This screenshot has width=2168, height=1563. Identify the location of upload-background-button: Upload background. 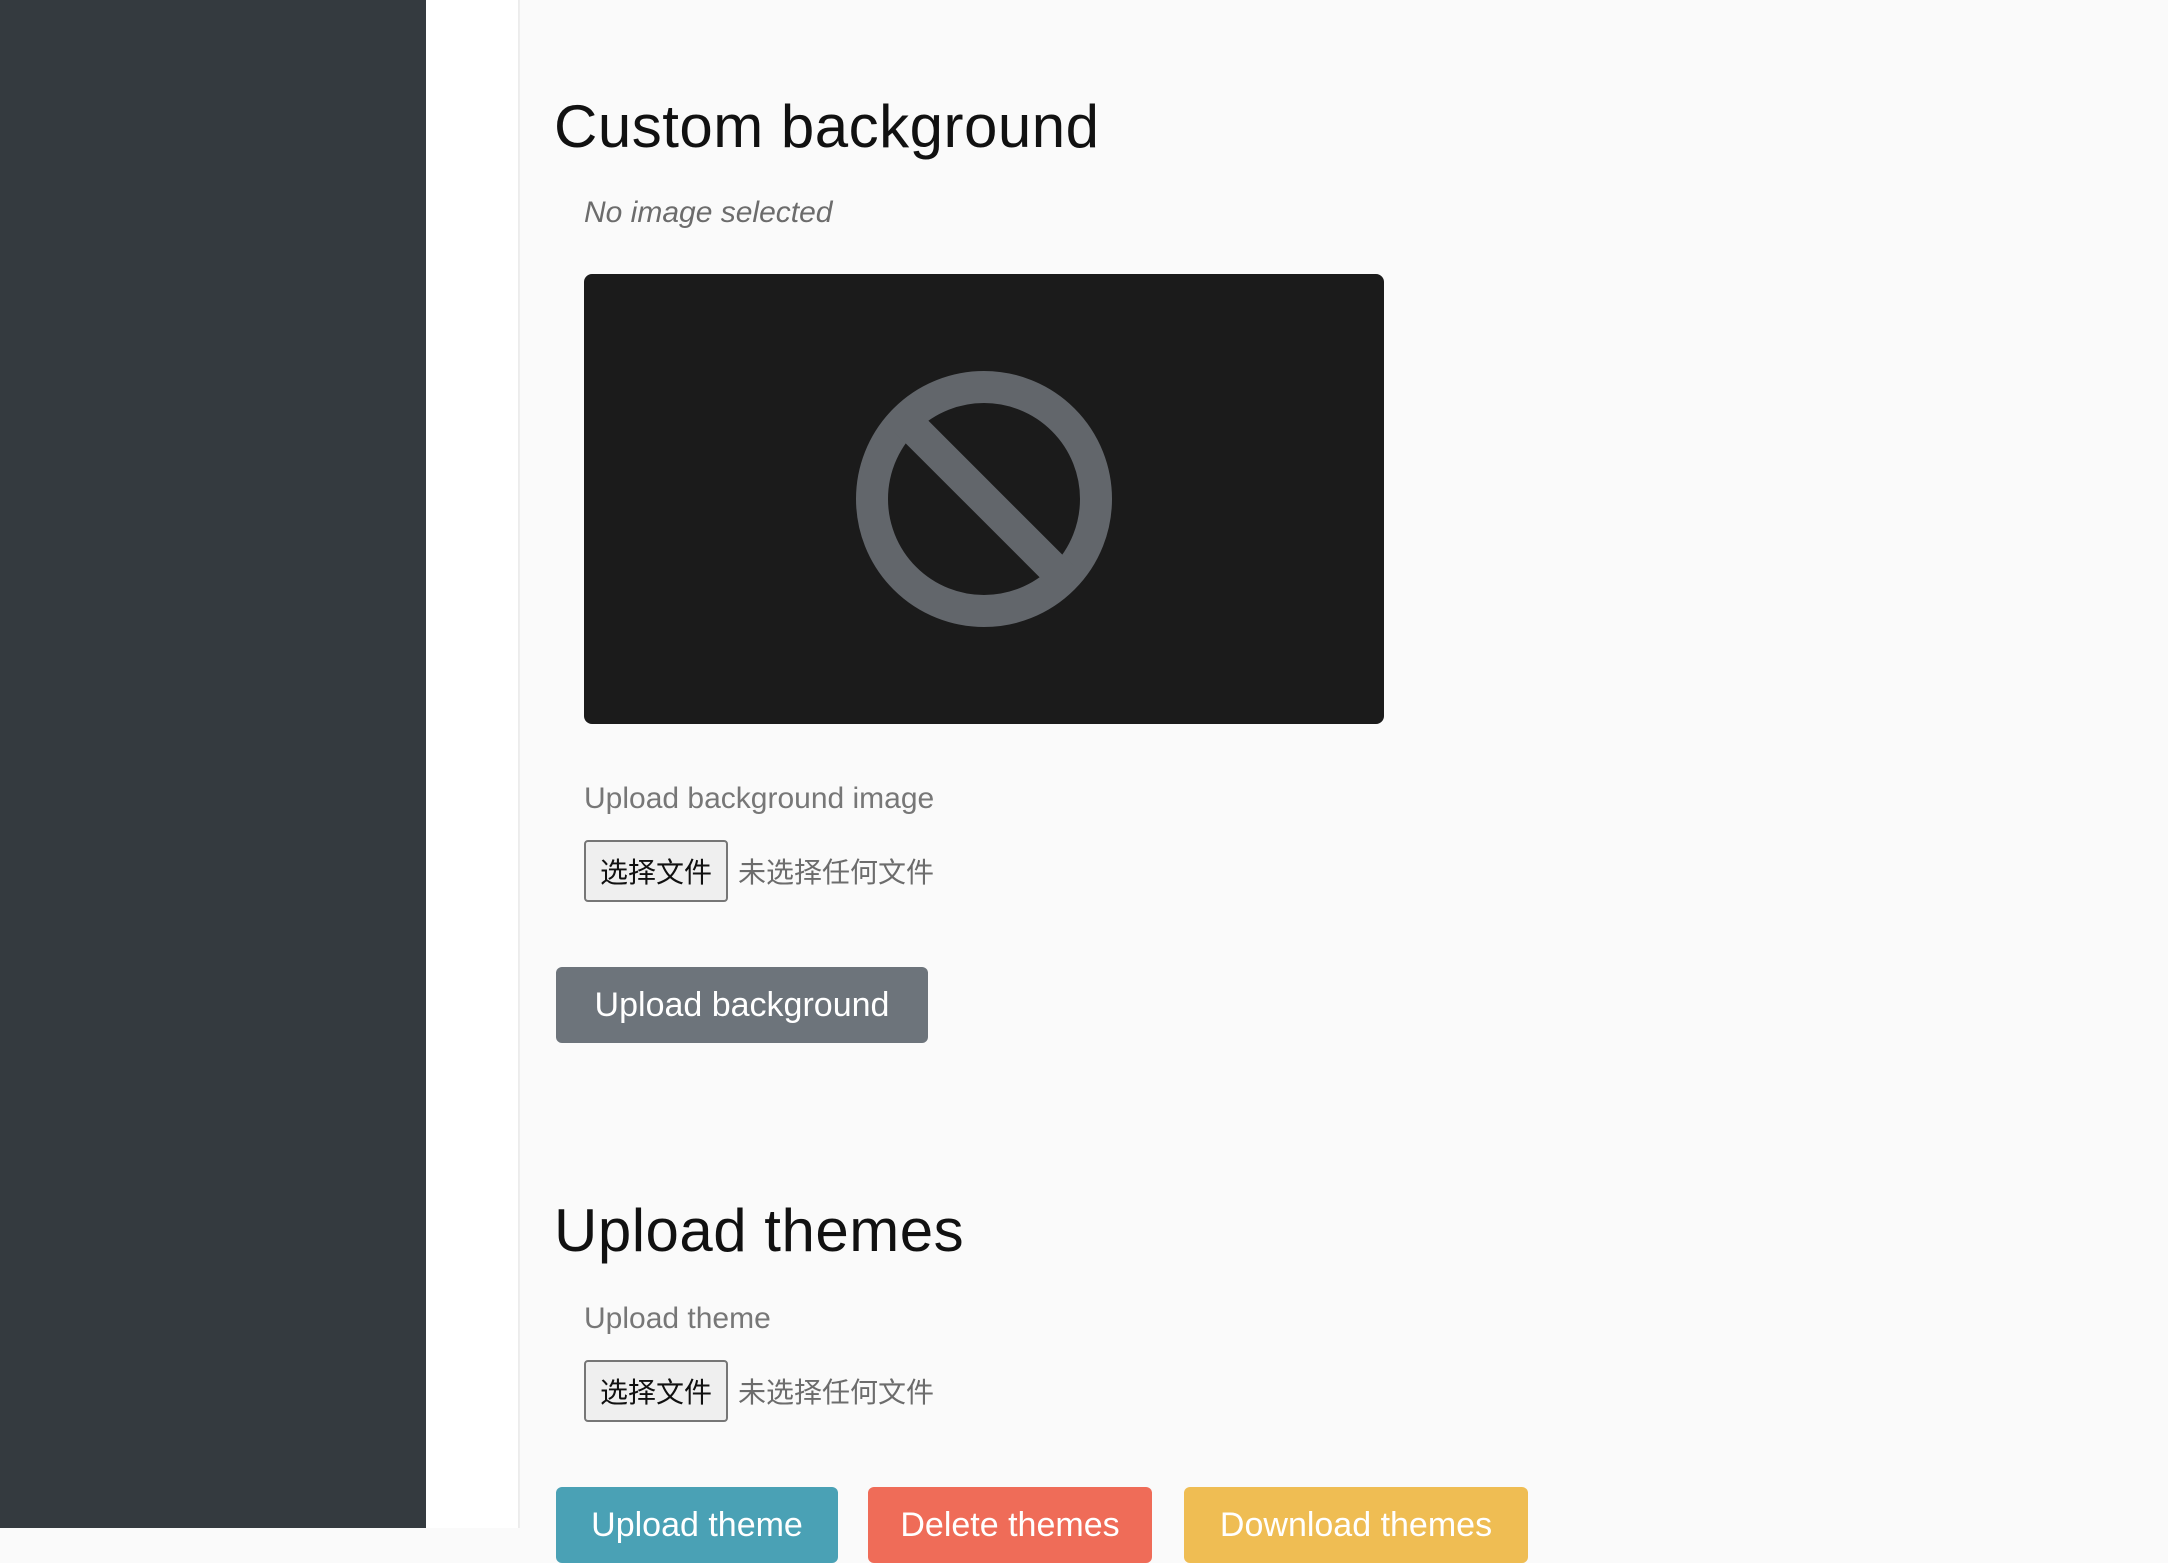
(742, 1005).